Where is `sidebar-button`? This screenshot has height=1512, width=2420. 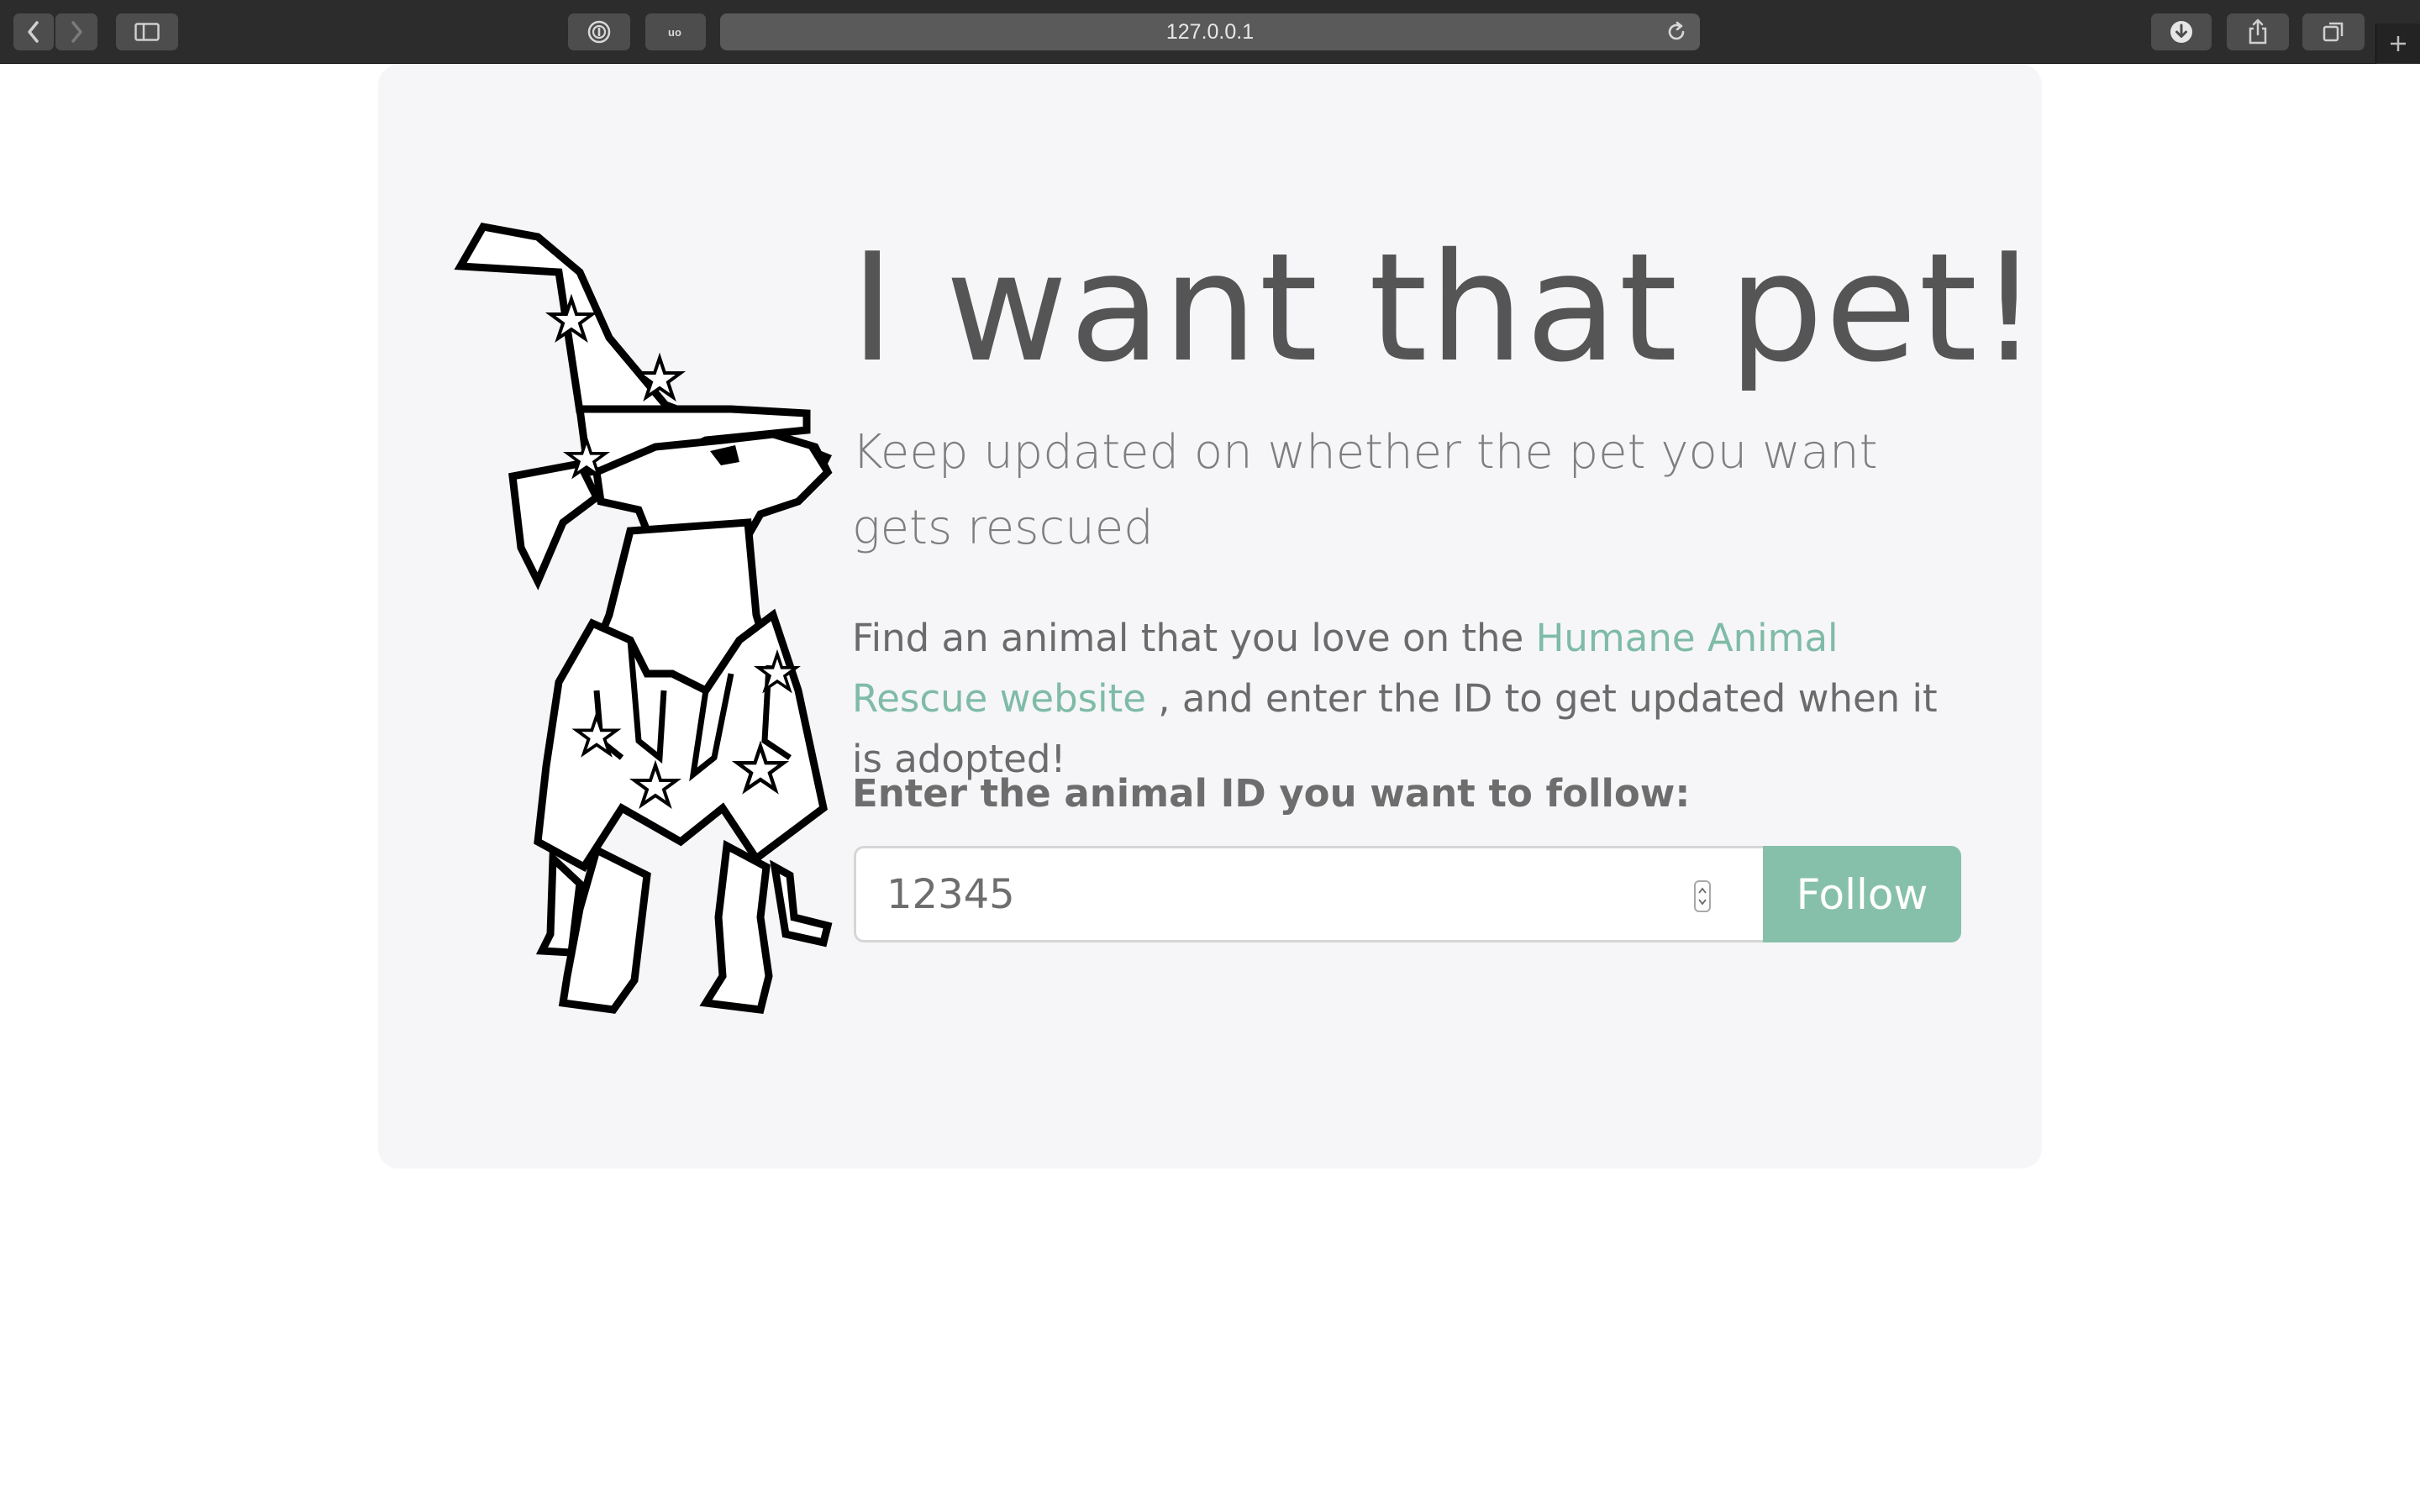 sidebar-button is located at coordinates (147, 31).